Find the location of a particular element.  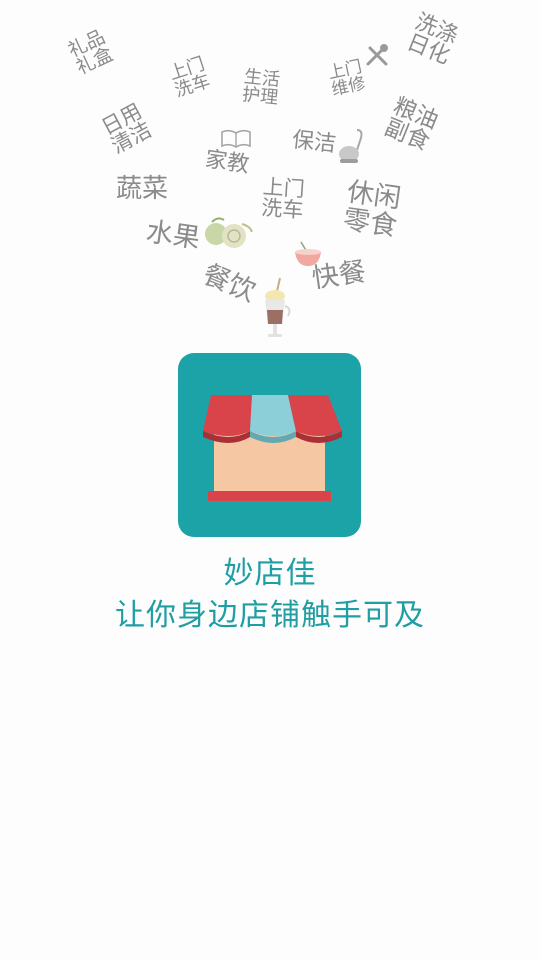

category-vegetables: 蔬菜 is located at coordinates (142, 189).